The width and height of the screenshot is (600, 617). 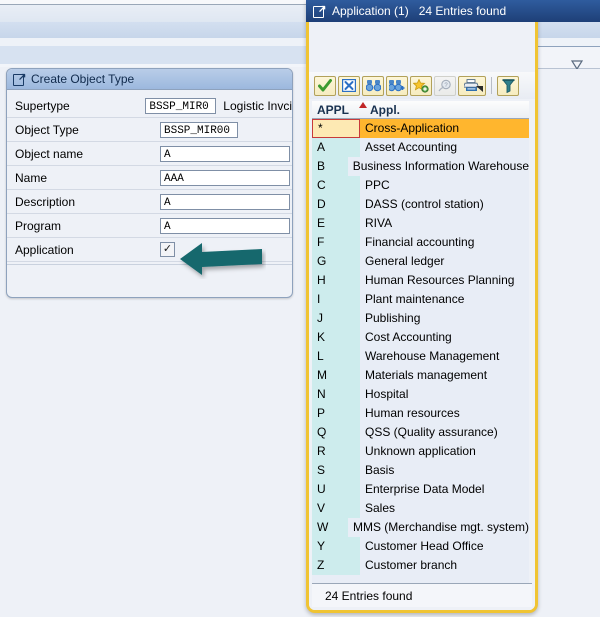 I want to click on table-row: F Financial accounting, so click(x=420, y=242).